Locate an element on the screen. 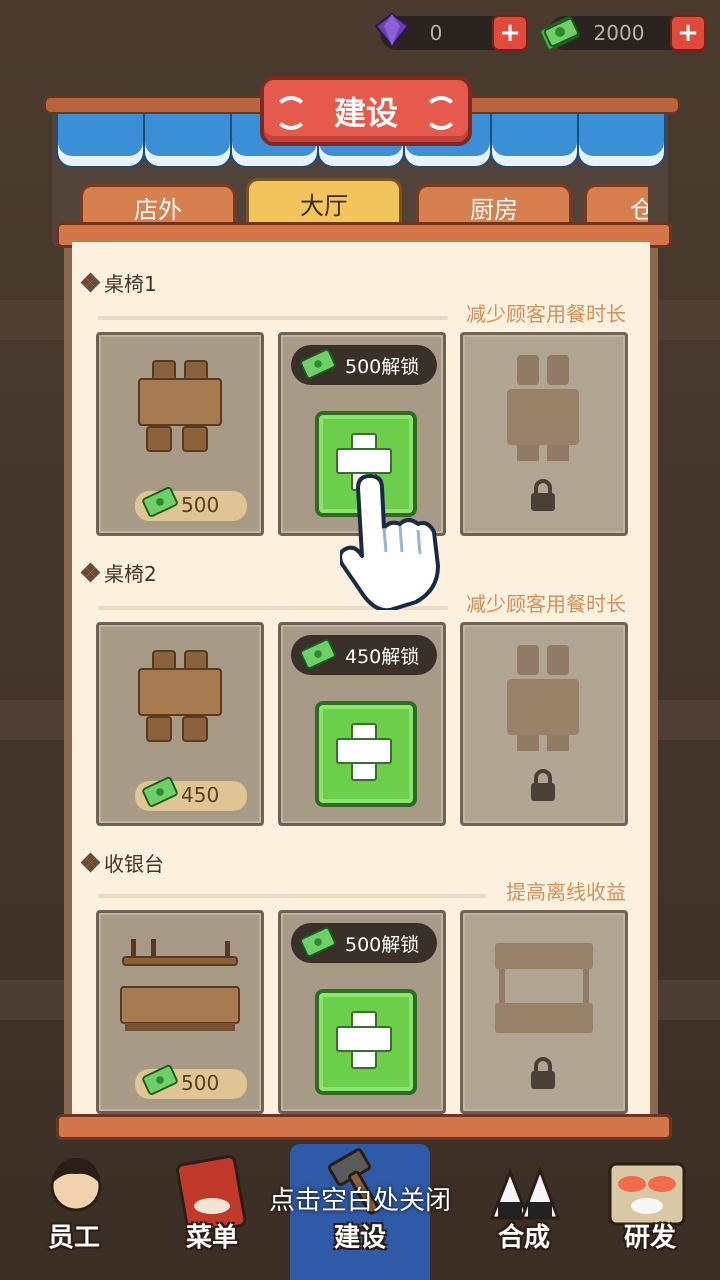 This screenshot has height=1280, width=720. gem-icon is located at coordinates (392, 30).